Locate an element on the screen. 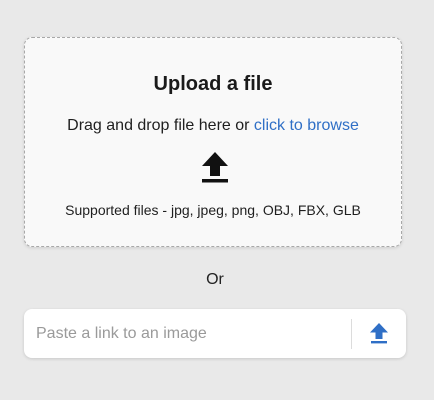 This screenshot has width=434, height=400. drag-drop-text: Drag and drop file here or is located at coordinates (160, 125).